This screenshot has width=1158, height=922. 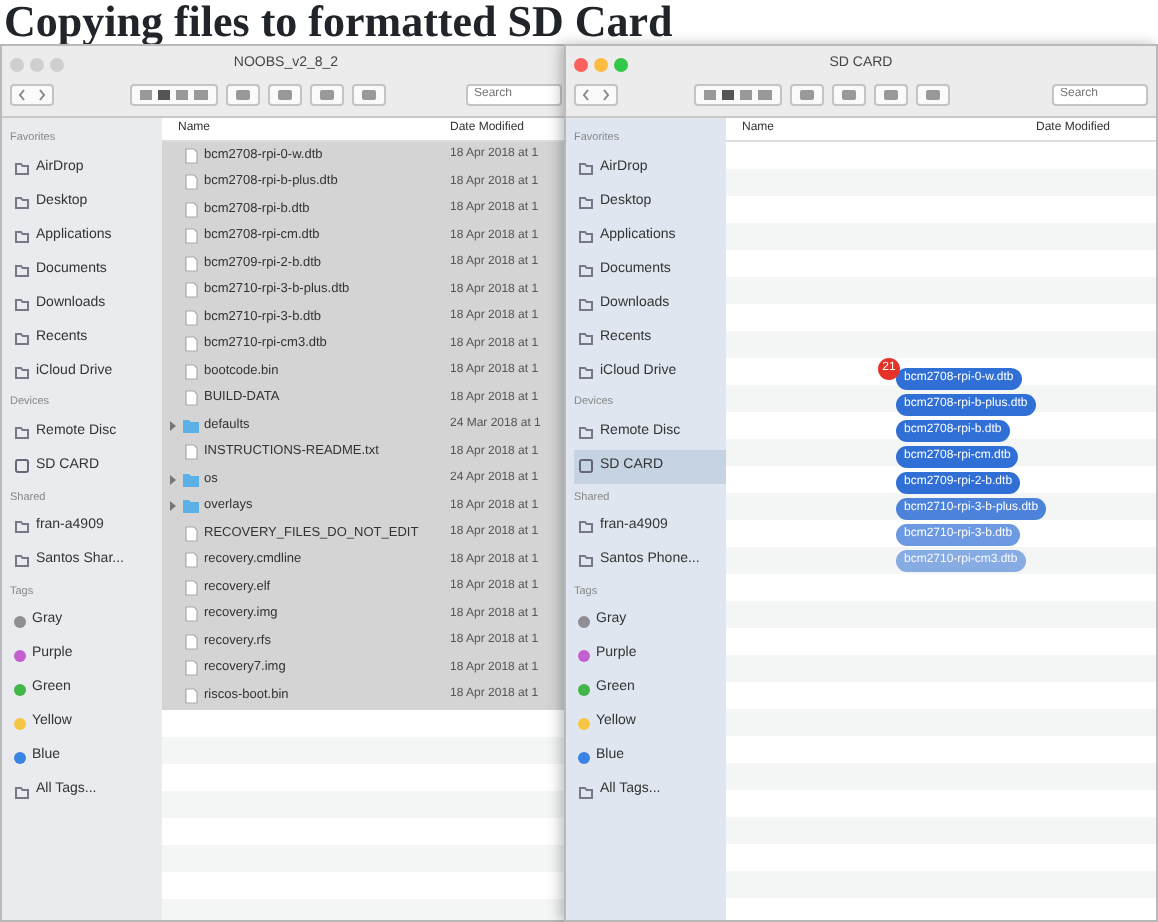 What do you see at coordinates (173, 425) in the screenshot?
I see `disclosure-icon` at bounding box center [173, 425].